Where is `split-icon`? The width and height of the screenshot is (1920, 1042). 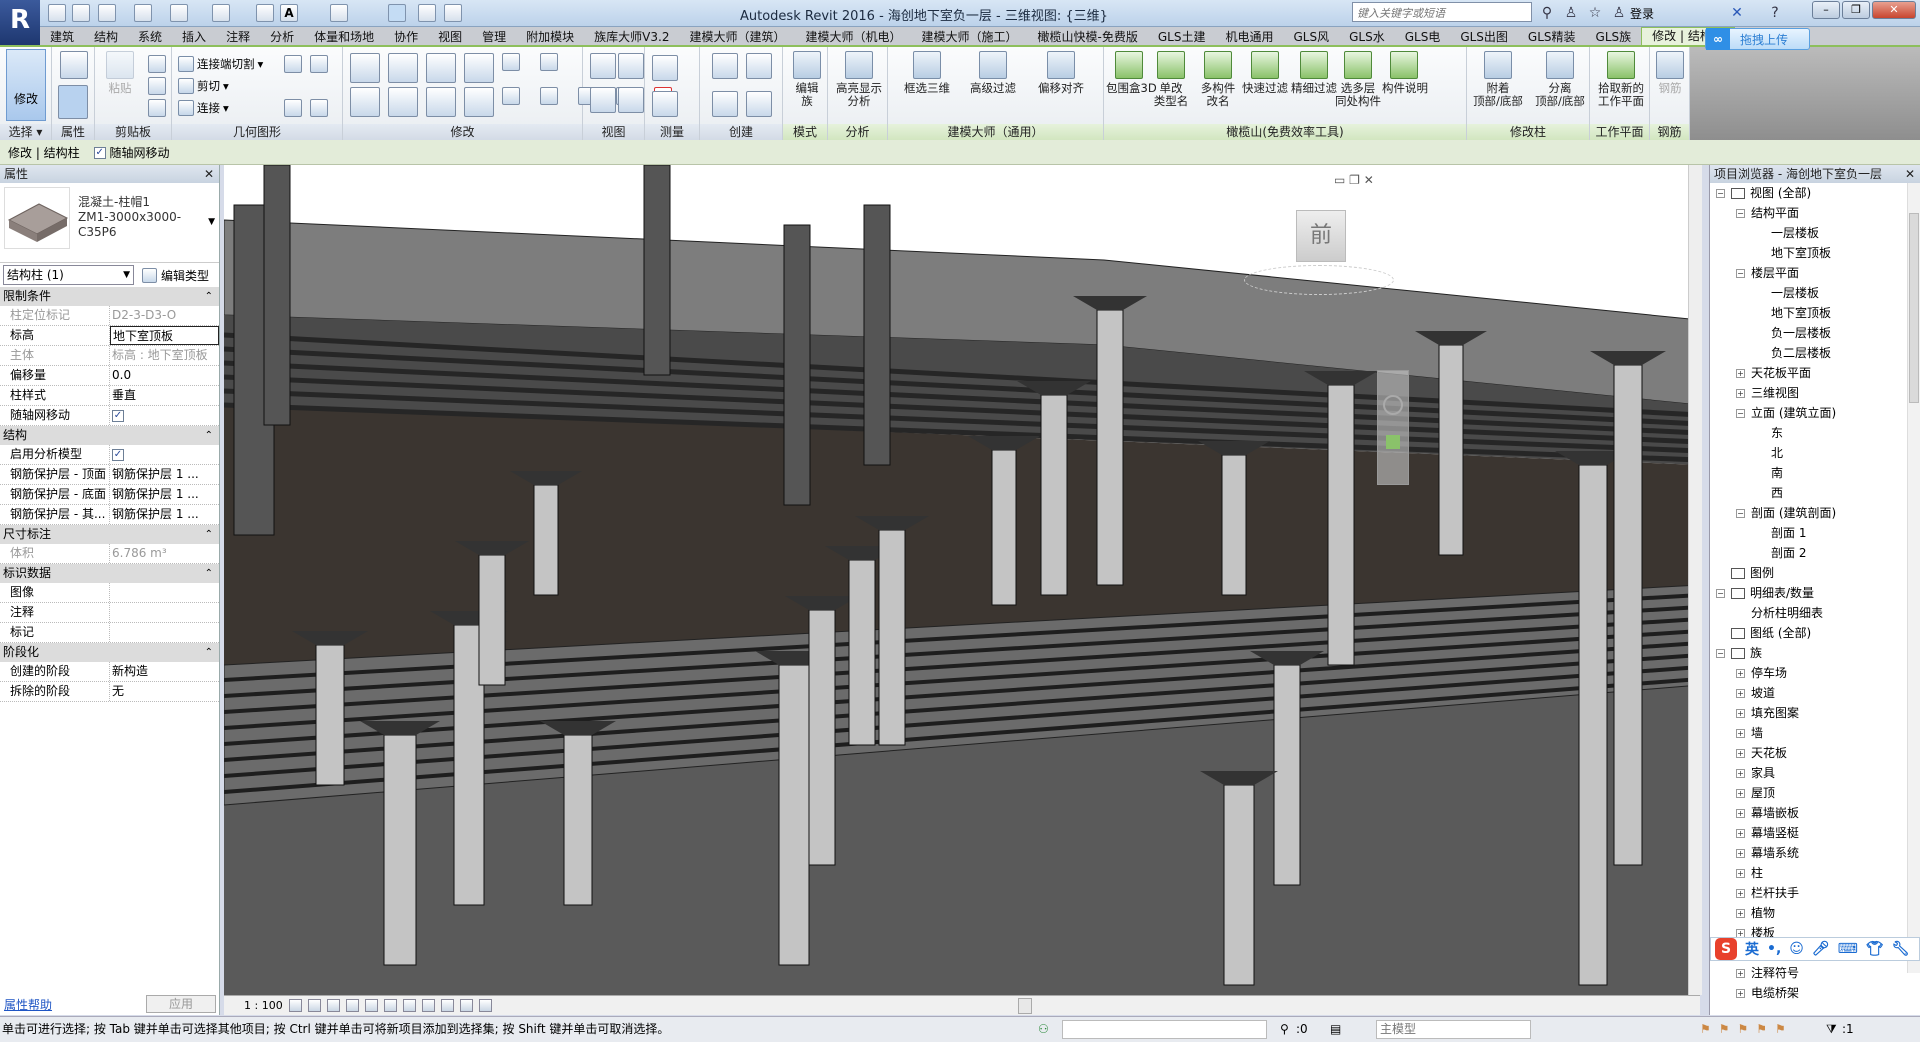
split-icon is located at coordinates (511, 62).